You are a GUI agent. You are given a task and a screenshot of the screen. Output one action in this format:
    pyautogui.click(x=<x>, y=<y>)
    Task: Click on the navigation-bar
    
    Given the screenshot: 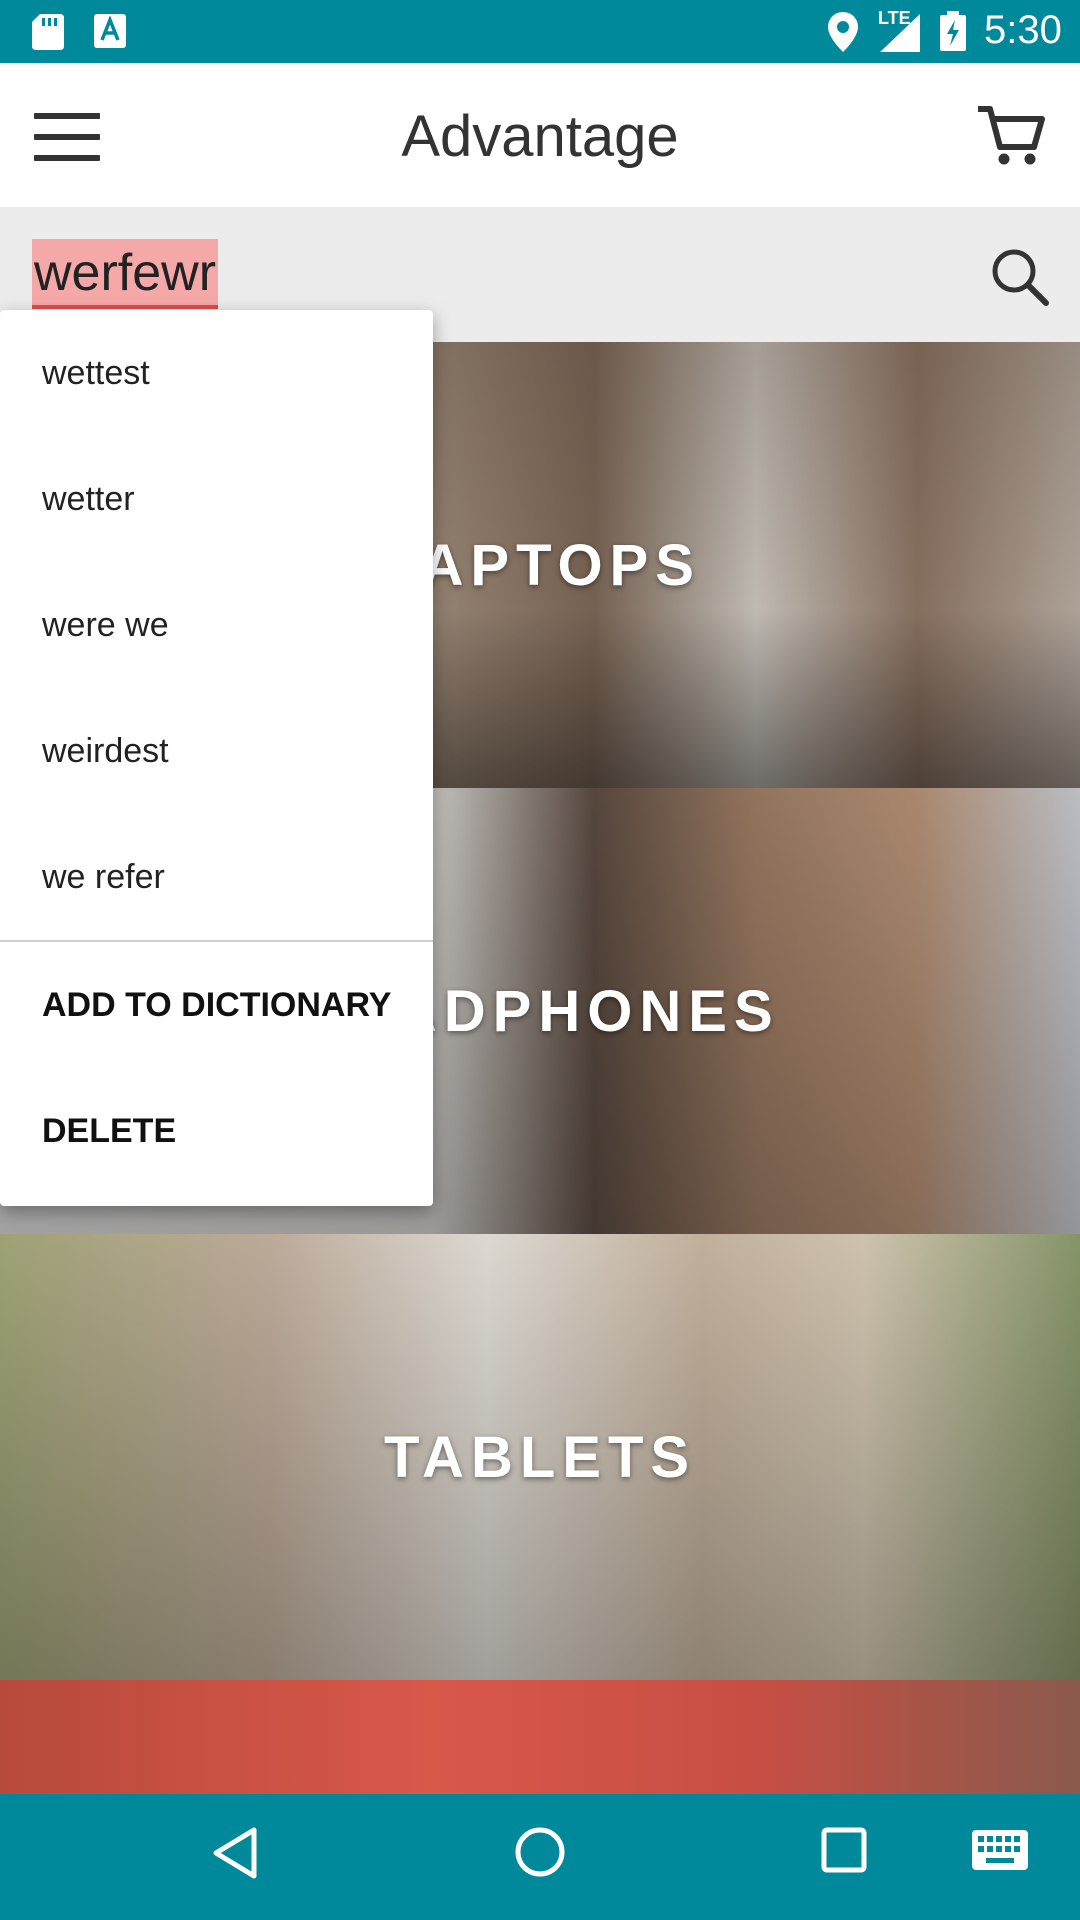 What is the action you would take?
    pyautogui.click(x=540, y=1857)
    